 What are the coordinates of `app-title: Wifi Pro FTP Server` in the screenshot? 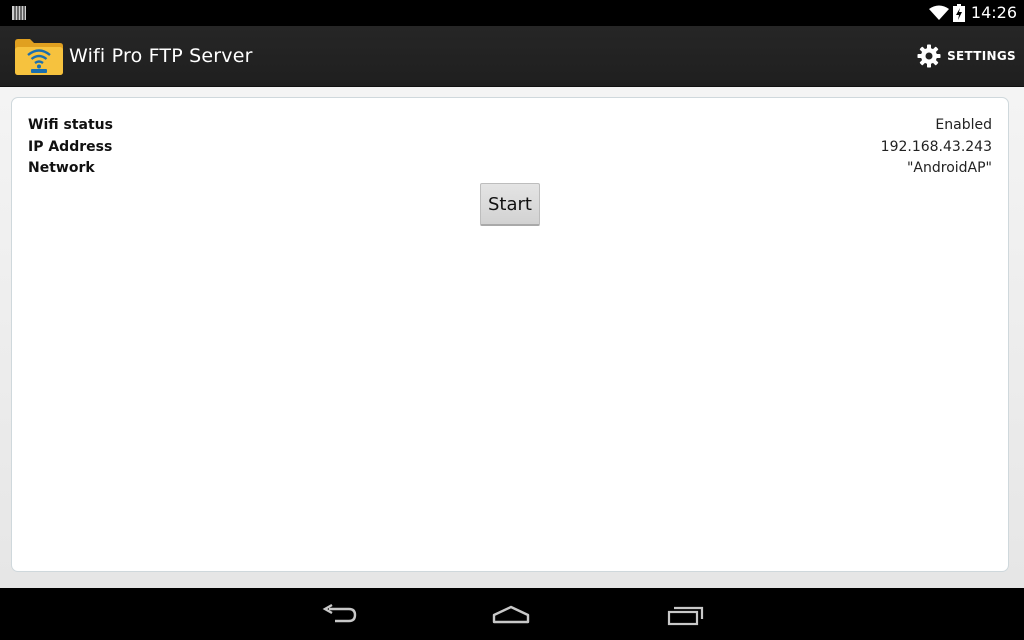 It's located at (161, 56).